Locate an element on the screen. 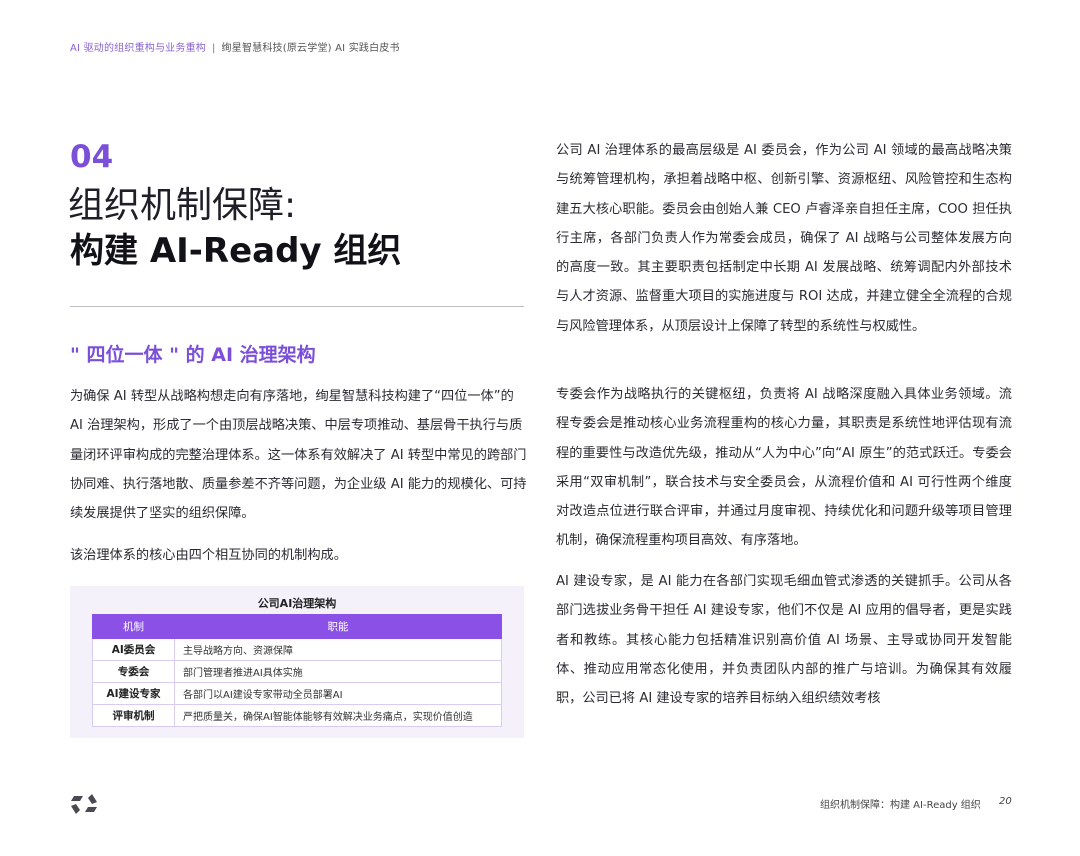 This screenshot has width=1080, height=856. table-row: 评审机制 严把质量关，确保AI智能体能够有效解决业务痛点，实现价值创造 is located at coordinates (297, 715).